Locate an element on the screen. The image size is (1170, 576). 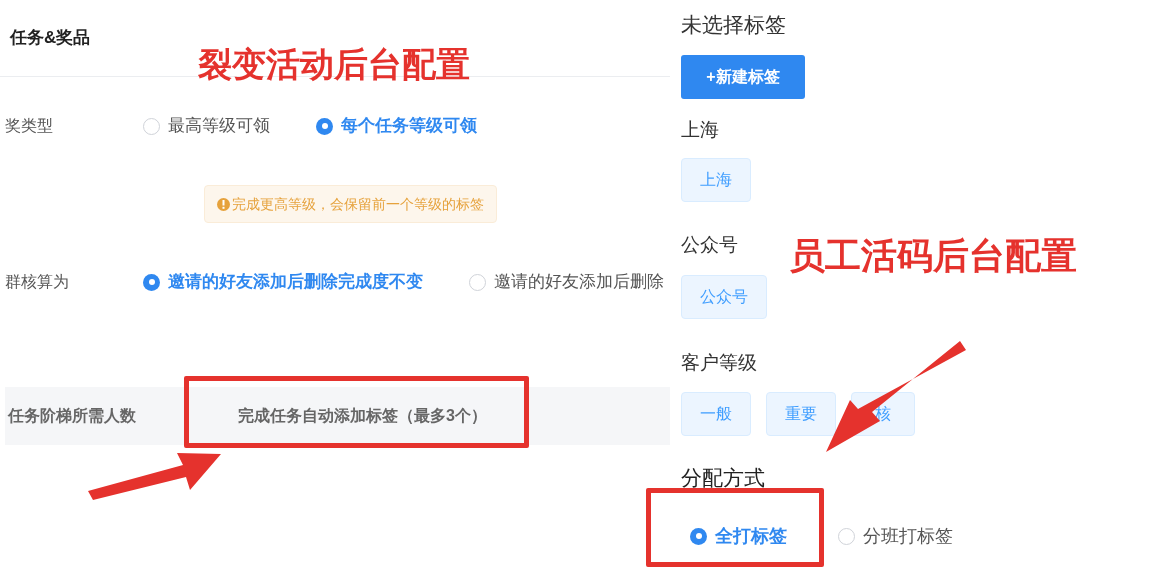
tag-chip: 重要 is located at coordinates (801, 414).